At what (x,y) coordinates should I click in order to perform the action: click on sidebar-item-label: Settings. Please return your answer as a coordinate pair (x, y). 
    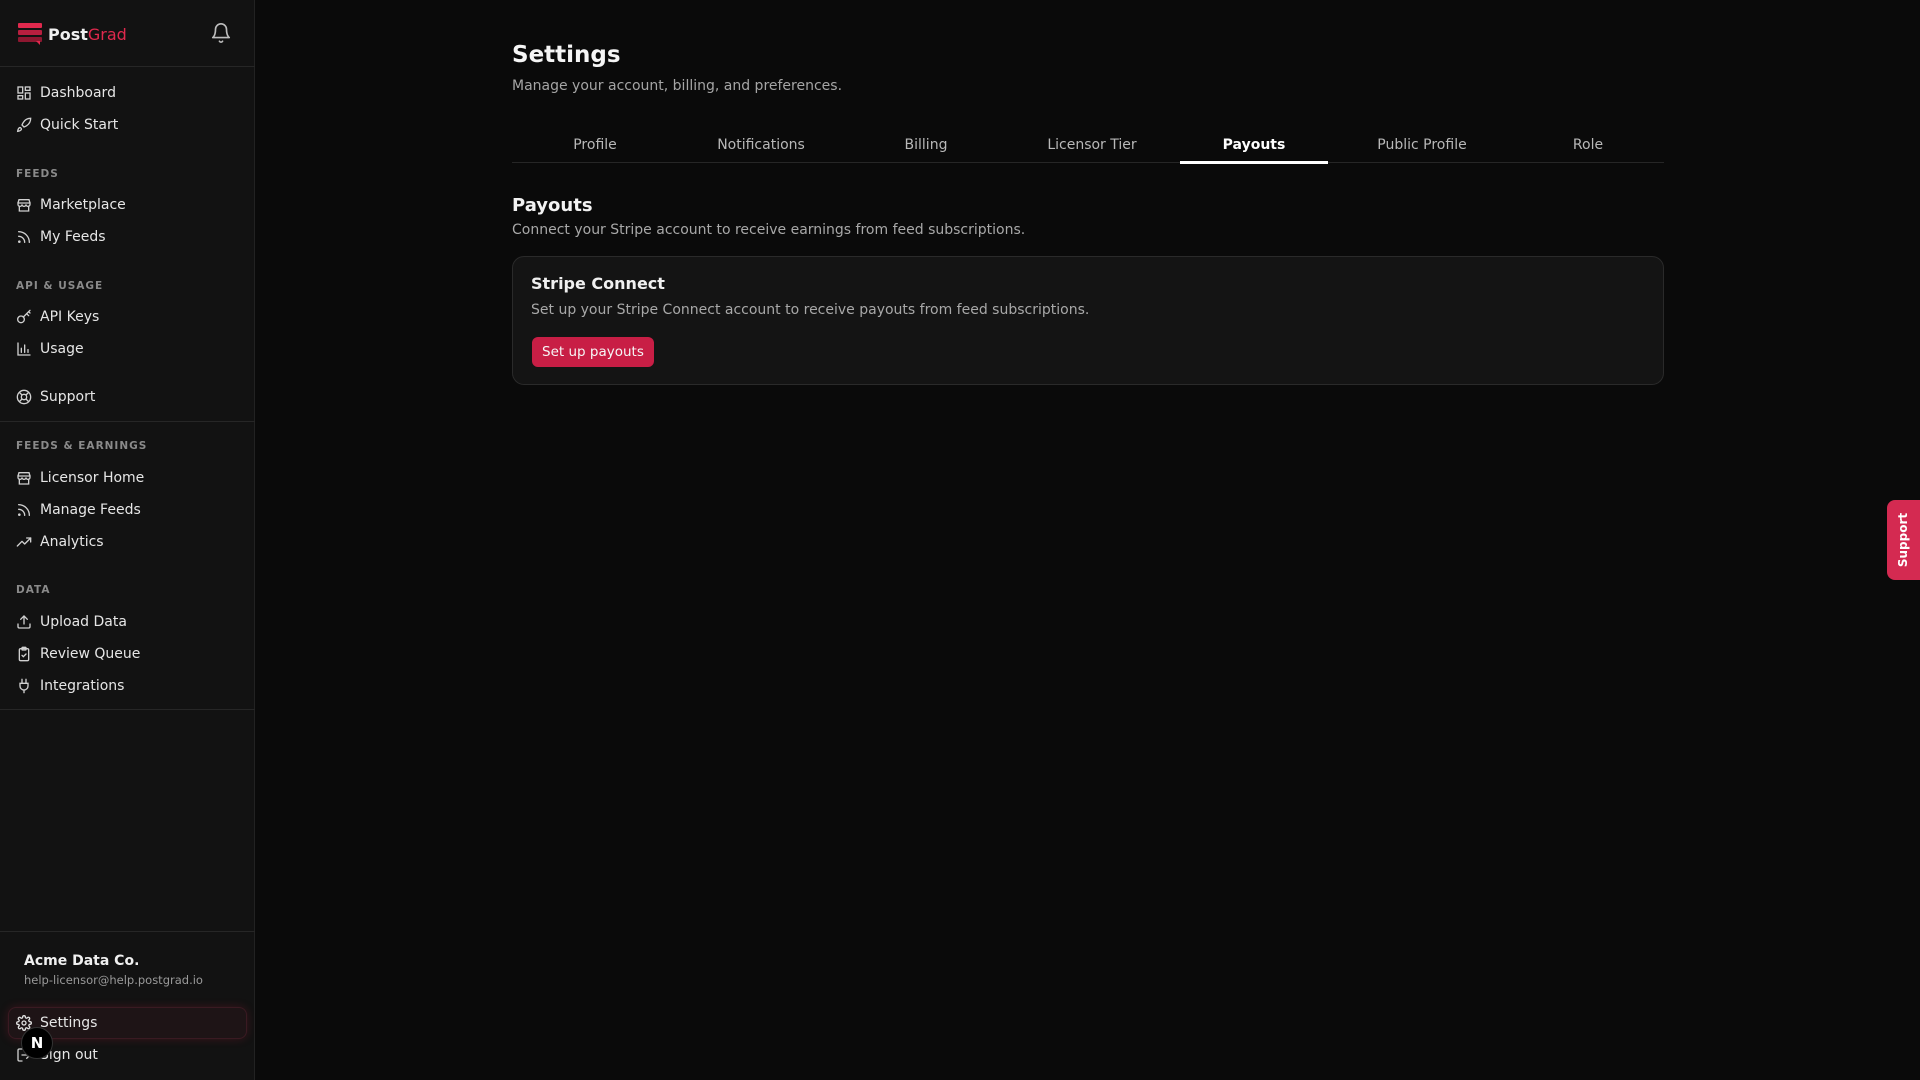
    Looking at the image, I should click on (69, 1023).